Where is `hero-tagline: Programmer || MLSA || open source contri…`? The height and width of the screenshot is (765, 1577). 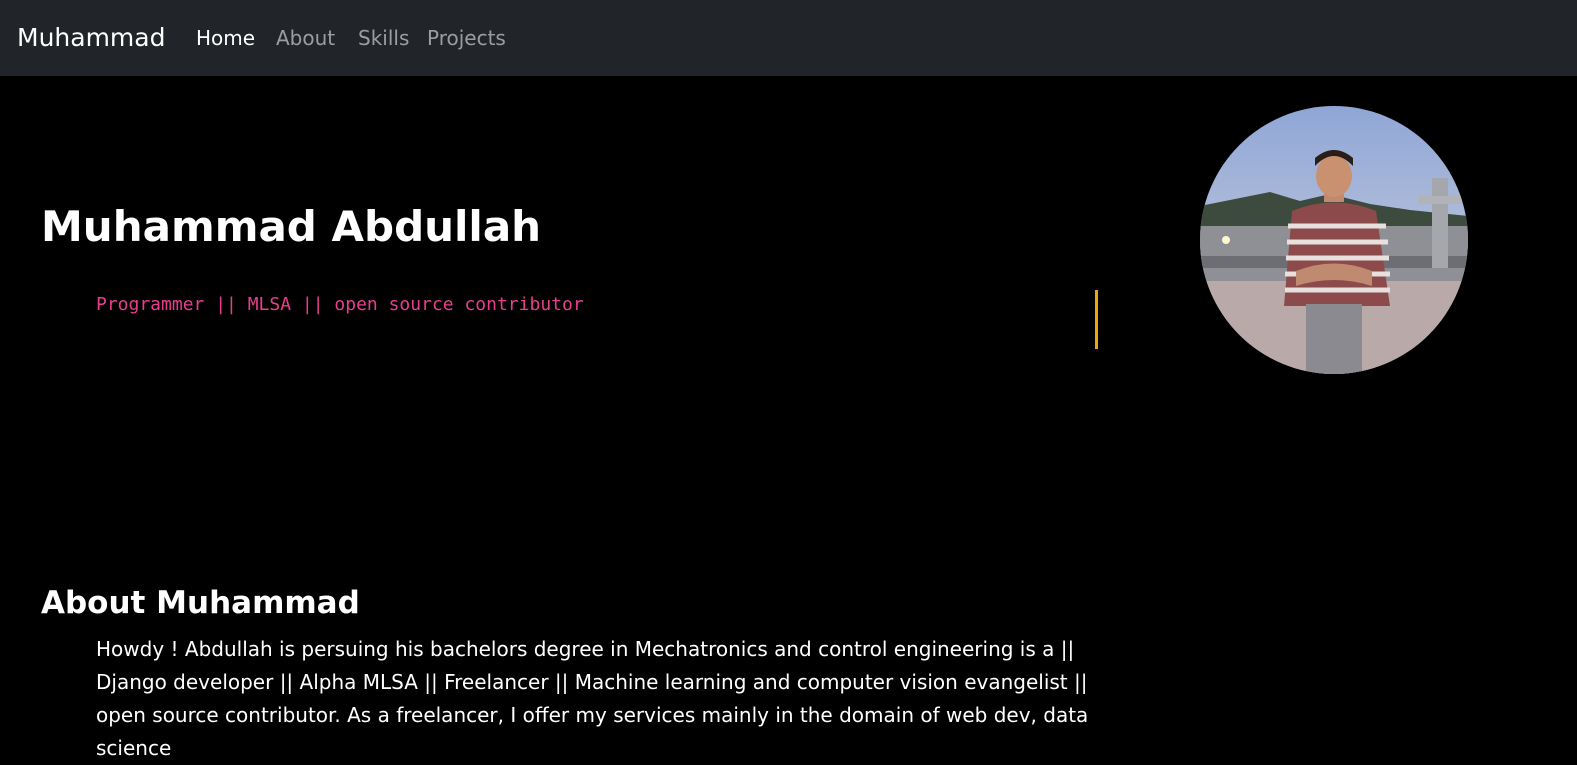
hero-tagline: Programmer || MLSA || open source contri… is located at coordinates (340, 304).